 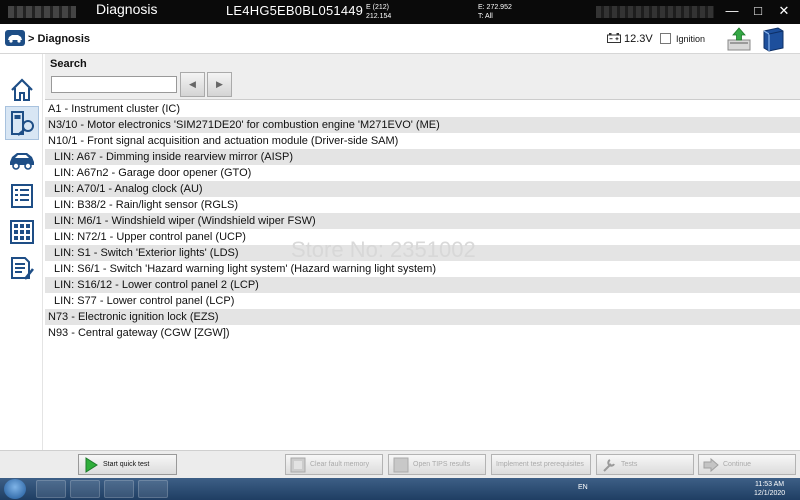 I want to click on nav-home, so click(x=22, y=90).